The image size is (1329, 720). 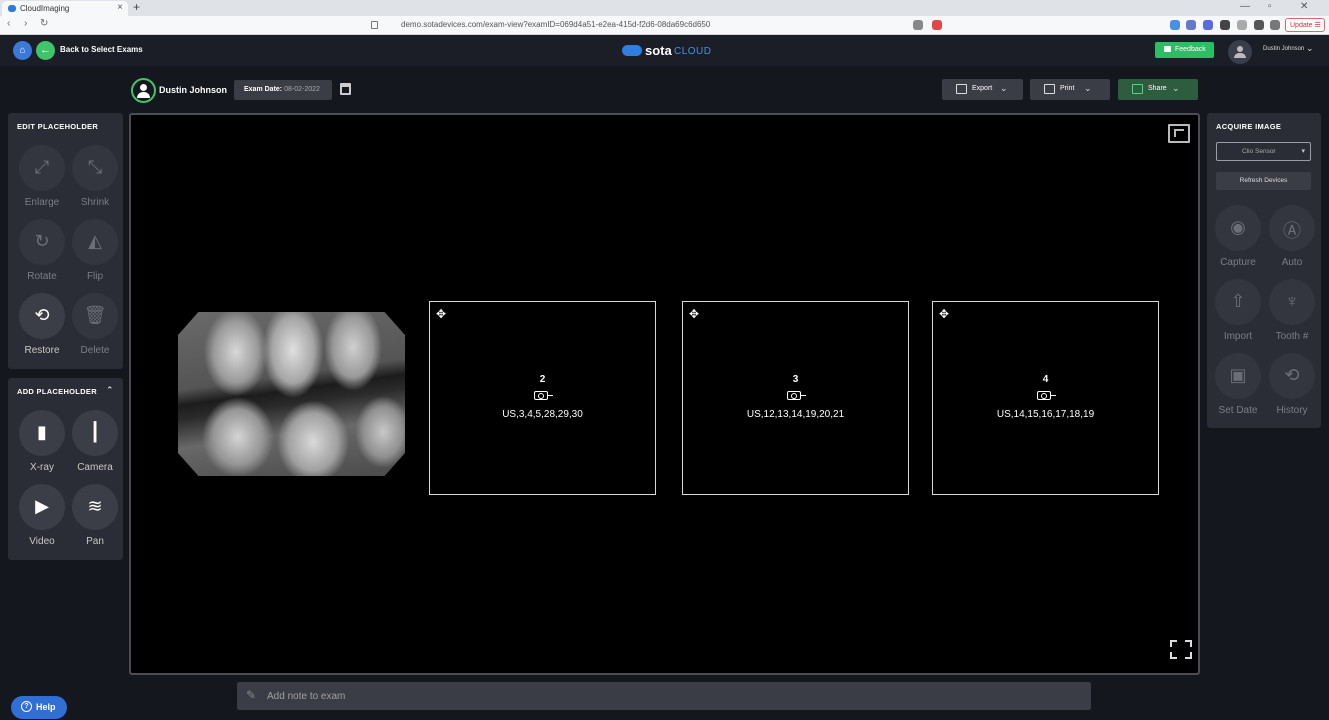 I want to click on capture-label: Capture, so click(x=1238, y=262).